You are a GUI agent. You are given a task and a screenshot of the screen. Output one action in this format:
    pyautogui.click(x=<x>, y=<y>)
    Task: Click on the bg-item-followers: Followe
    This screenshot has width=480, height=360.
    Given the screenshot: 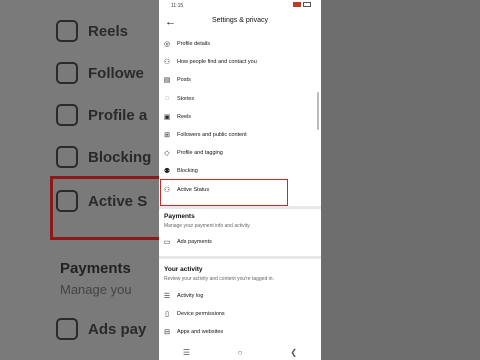 What is the action you would take?
    pyautogui.click(x=100, y=73)
    